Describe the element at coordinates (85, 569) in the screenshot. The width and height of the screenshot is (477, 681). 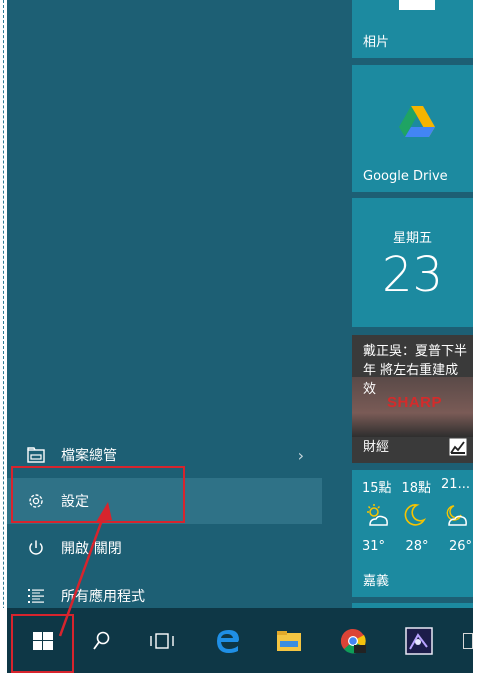
I see `annotation-arrow` at that location.